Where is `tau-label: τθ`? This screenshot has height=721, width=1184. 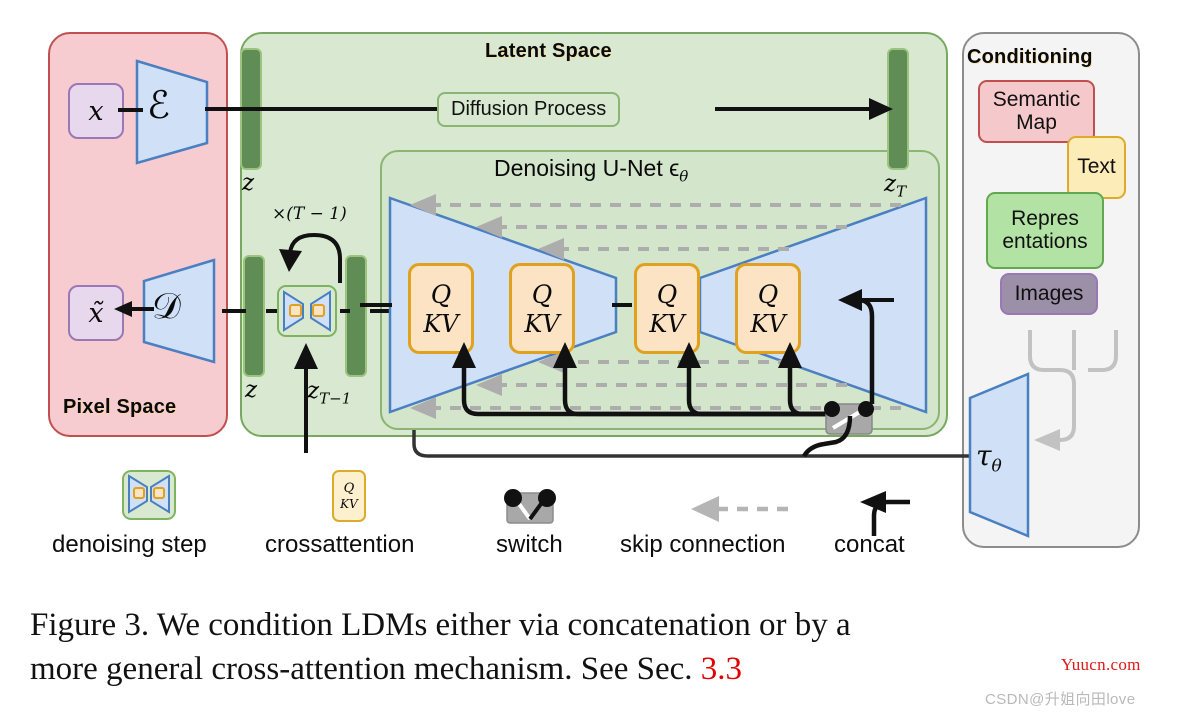 tau-label: τθ is located at coordinates (989, 458).